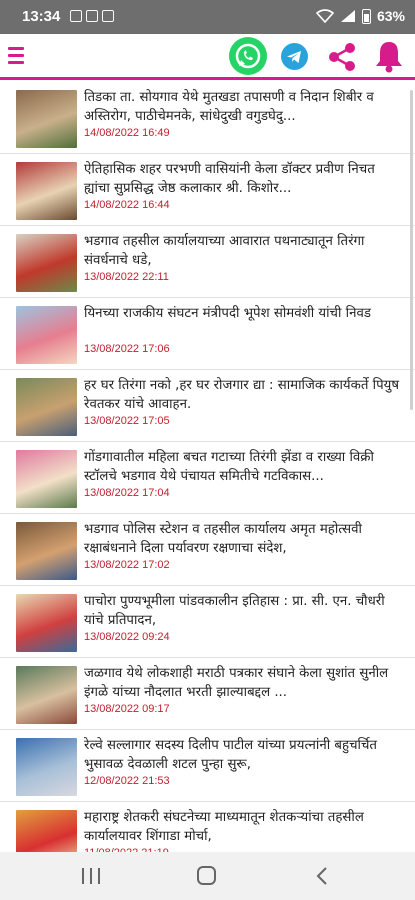  What do you see at coordinates (127, 781) in the screenshot?
I see `news-date: 12/08/2022 21:53` at bounding box center [127, 781].